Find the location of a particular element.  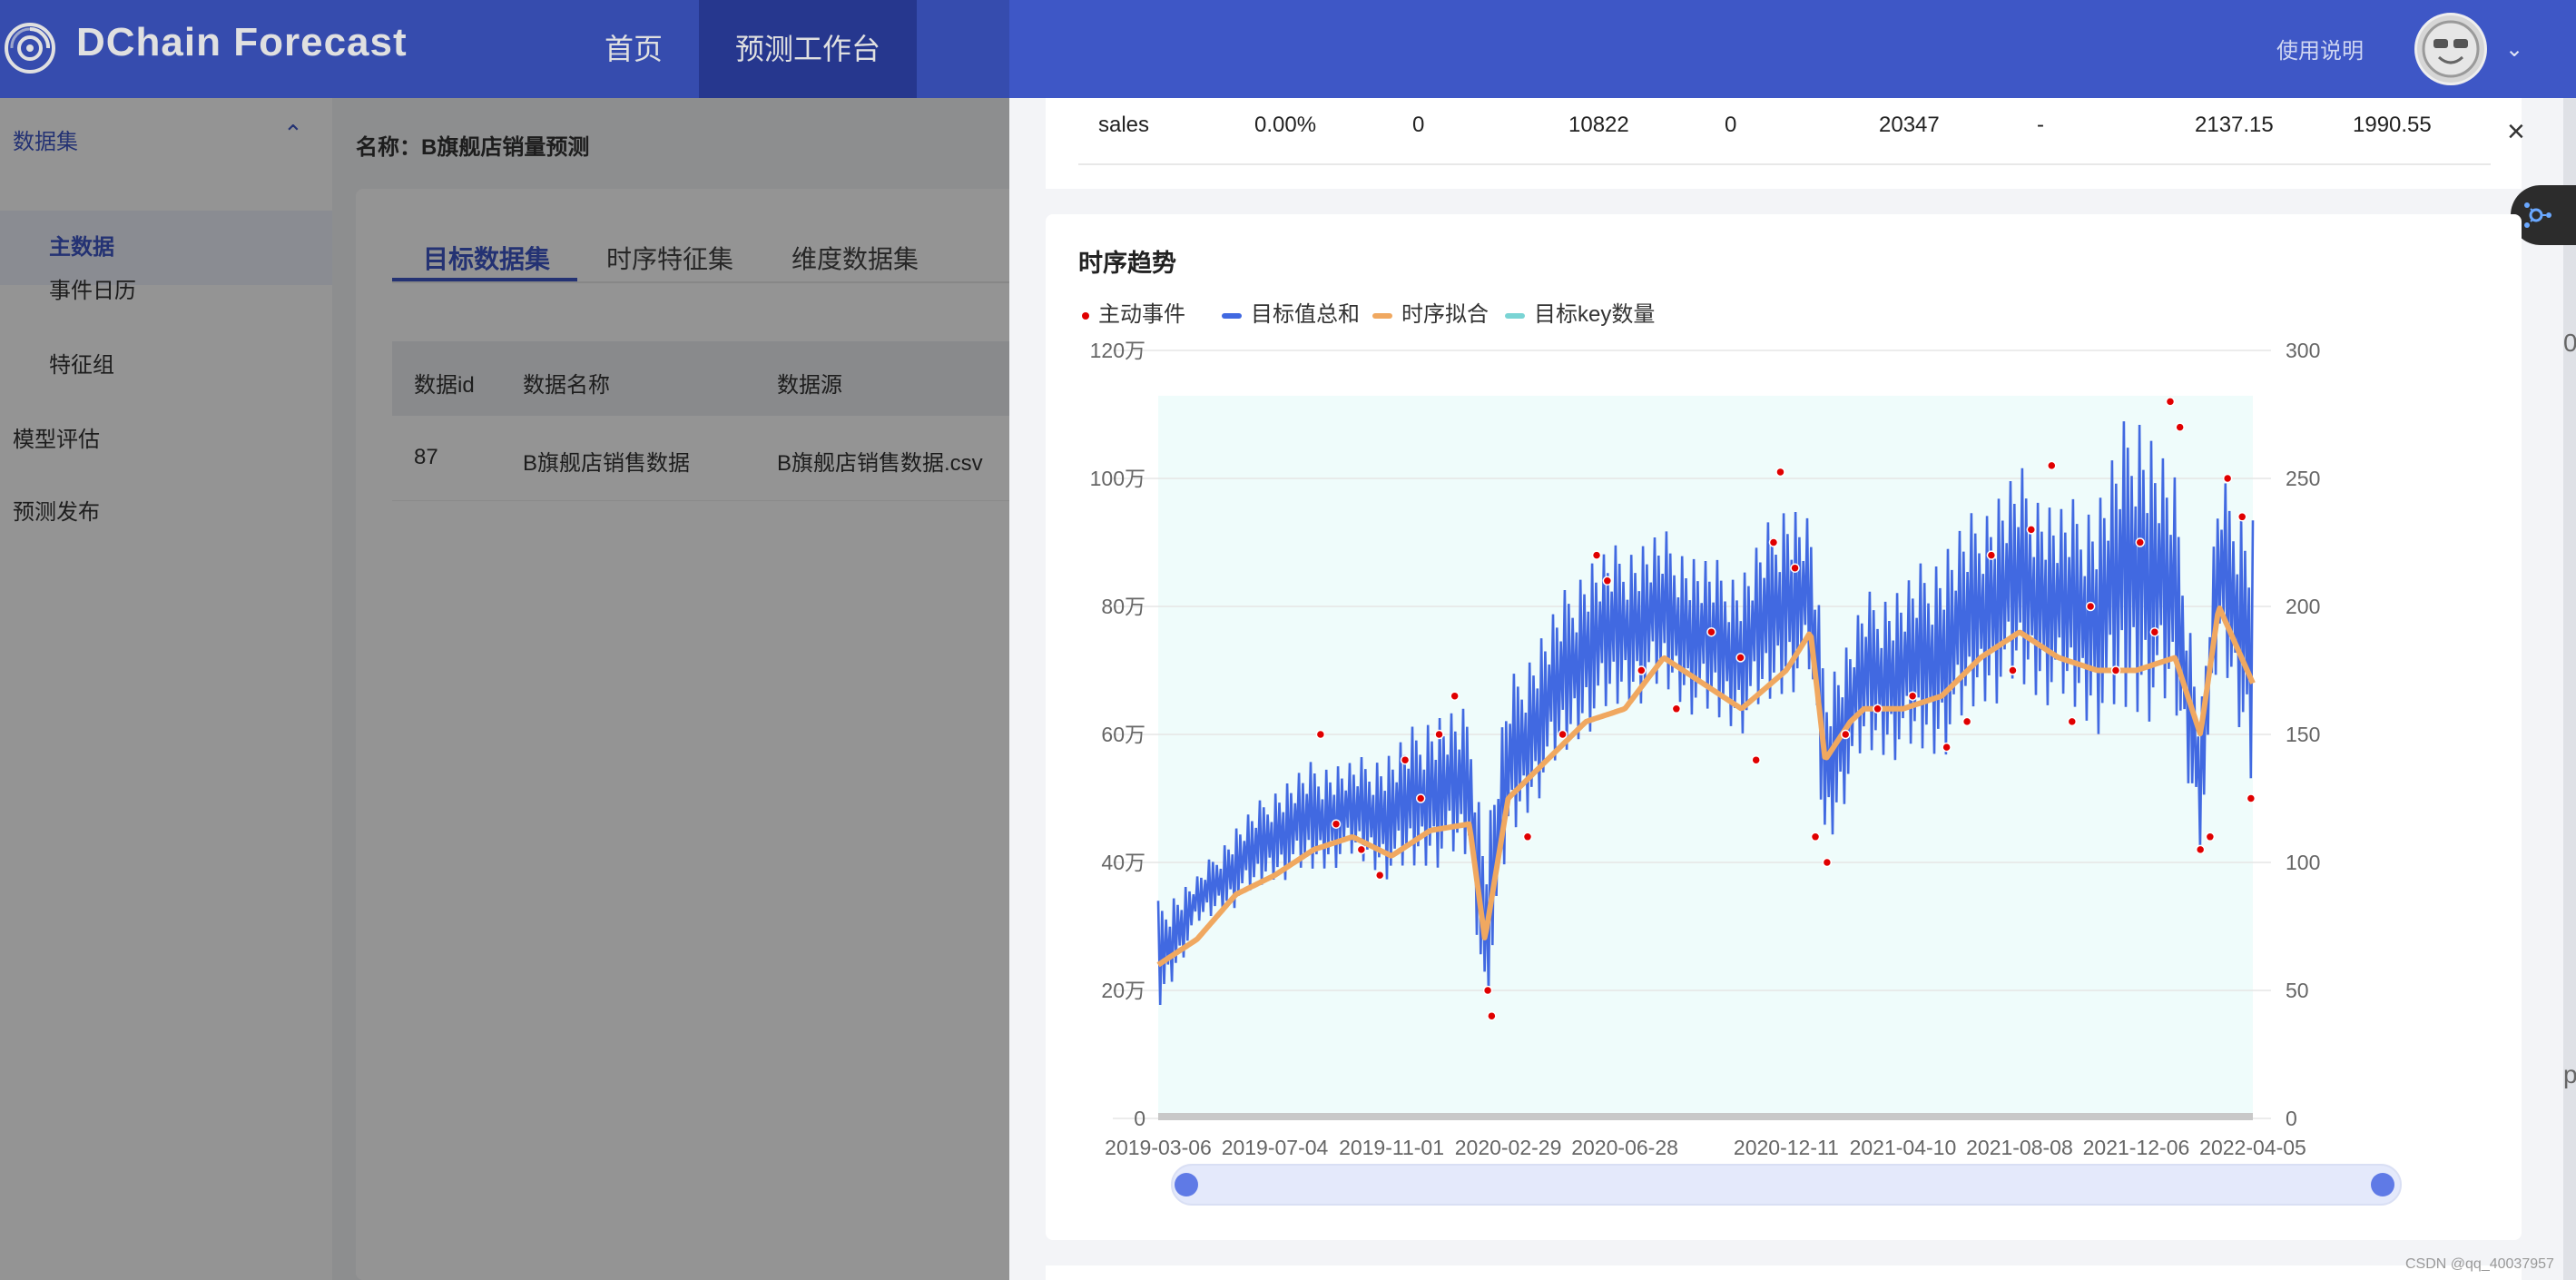

y-left-tick-label: 100万 is located at coordinates (1117, 478).